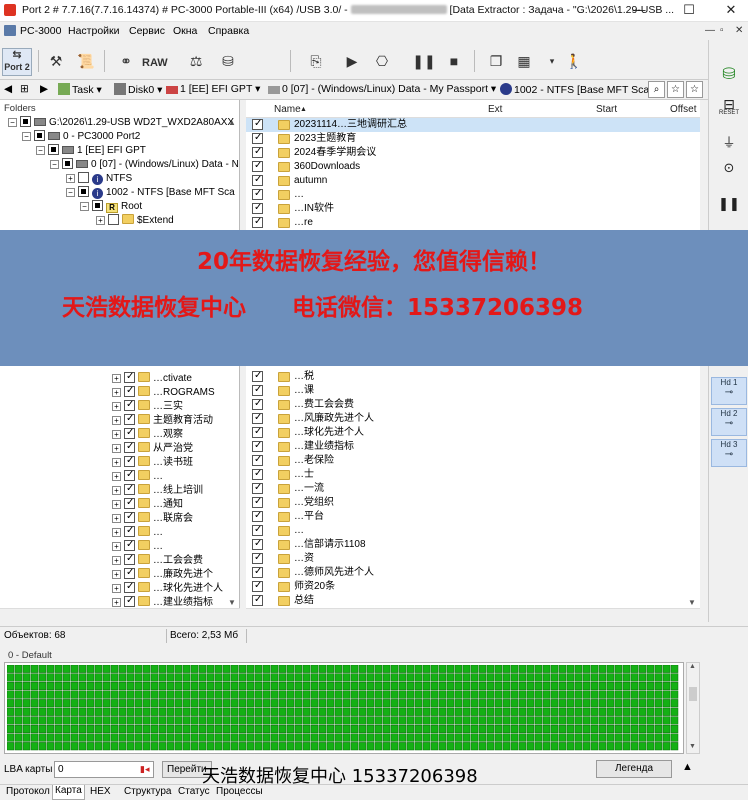 This screenshot has width=748, height=800. What do you see at coordinates (729, 422) in the screenshot?
I see `hd2-button: Hd 2 ⊸` at bounding box center [729, 422].